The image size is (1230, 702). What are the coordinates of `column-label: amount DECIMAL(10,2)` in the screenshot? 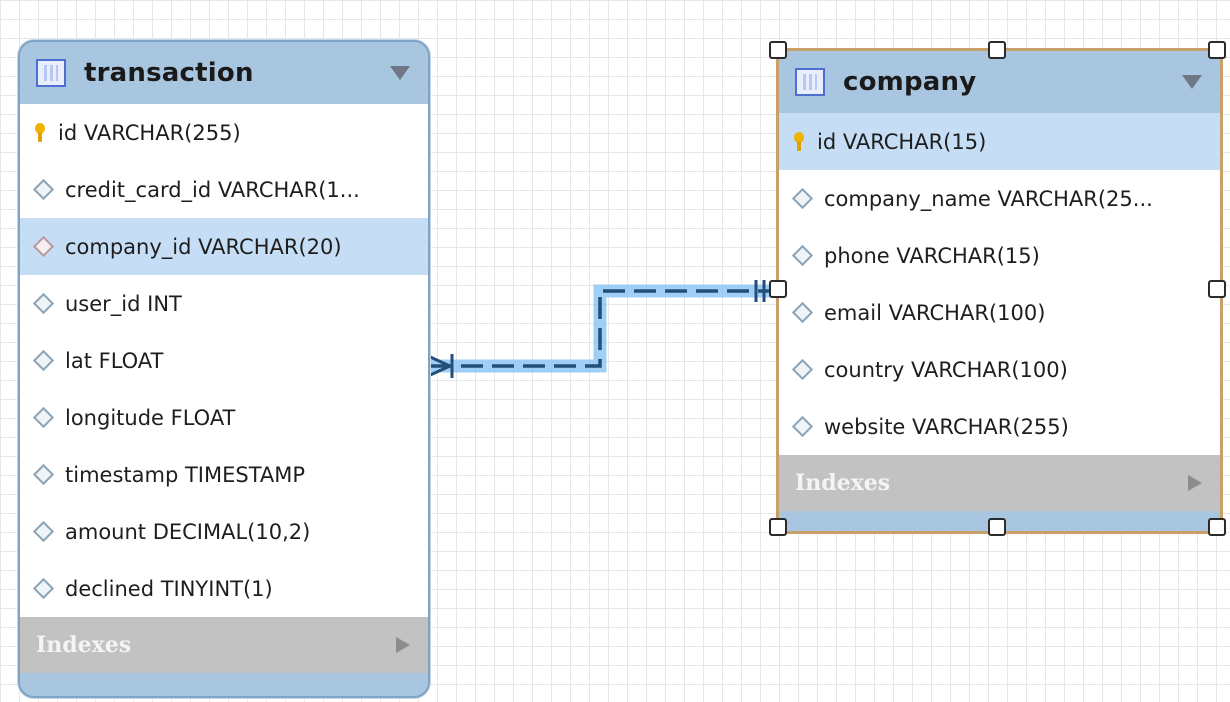 It's located at (188, 531).